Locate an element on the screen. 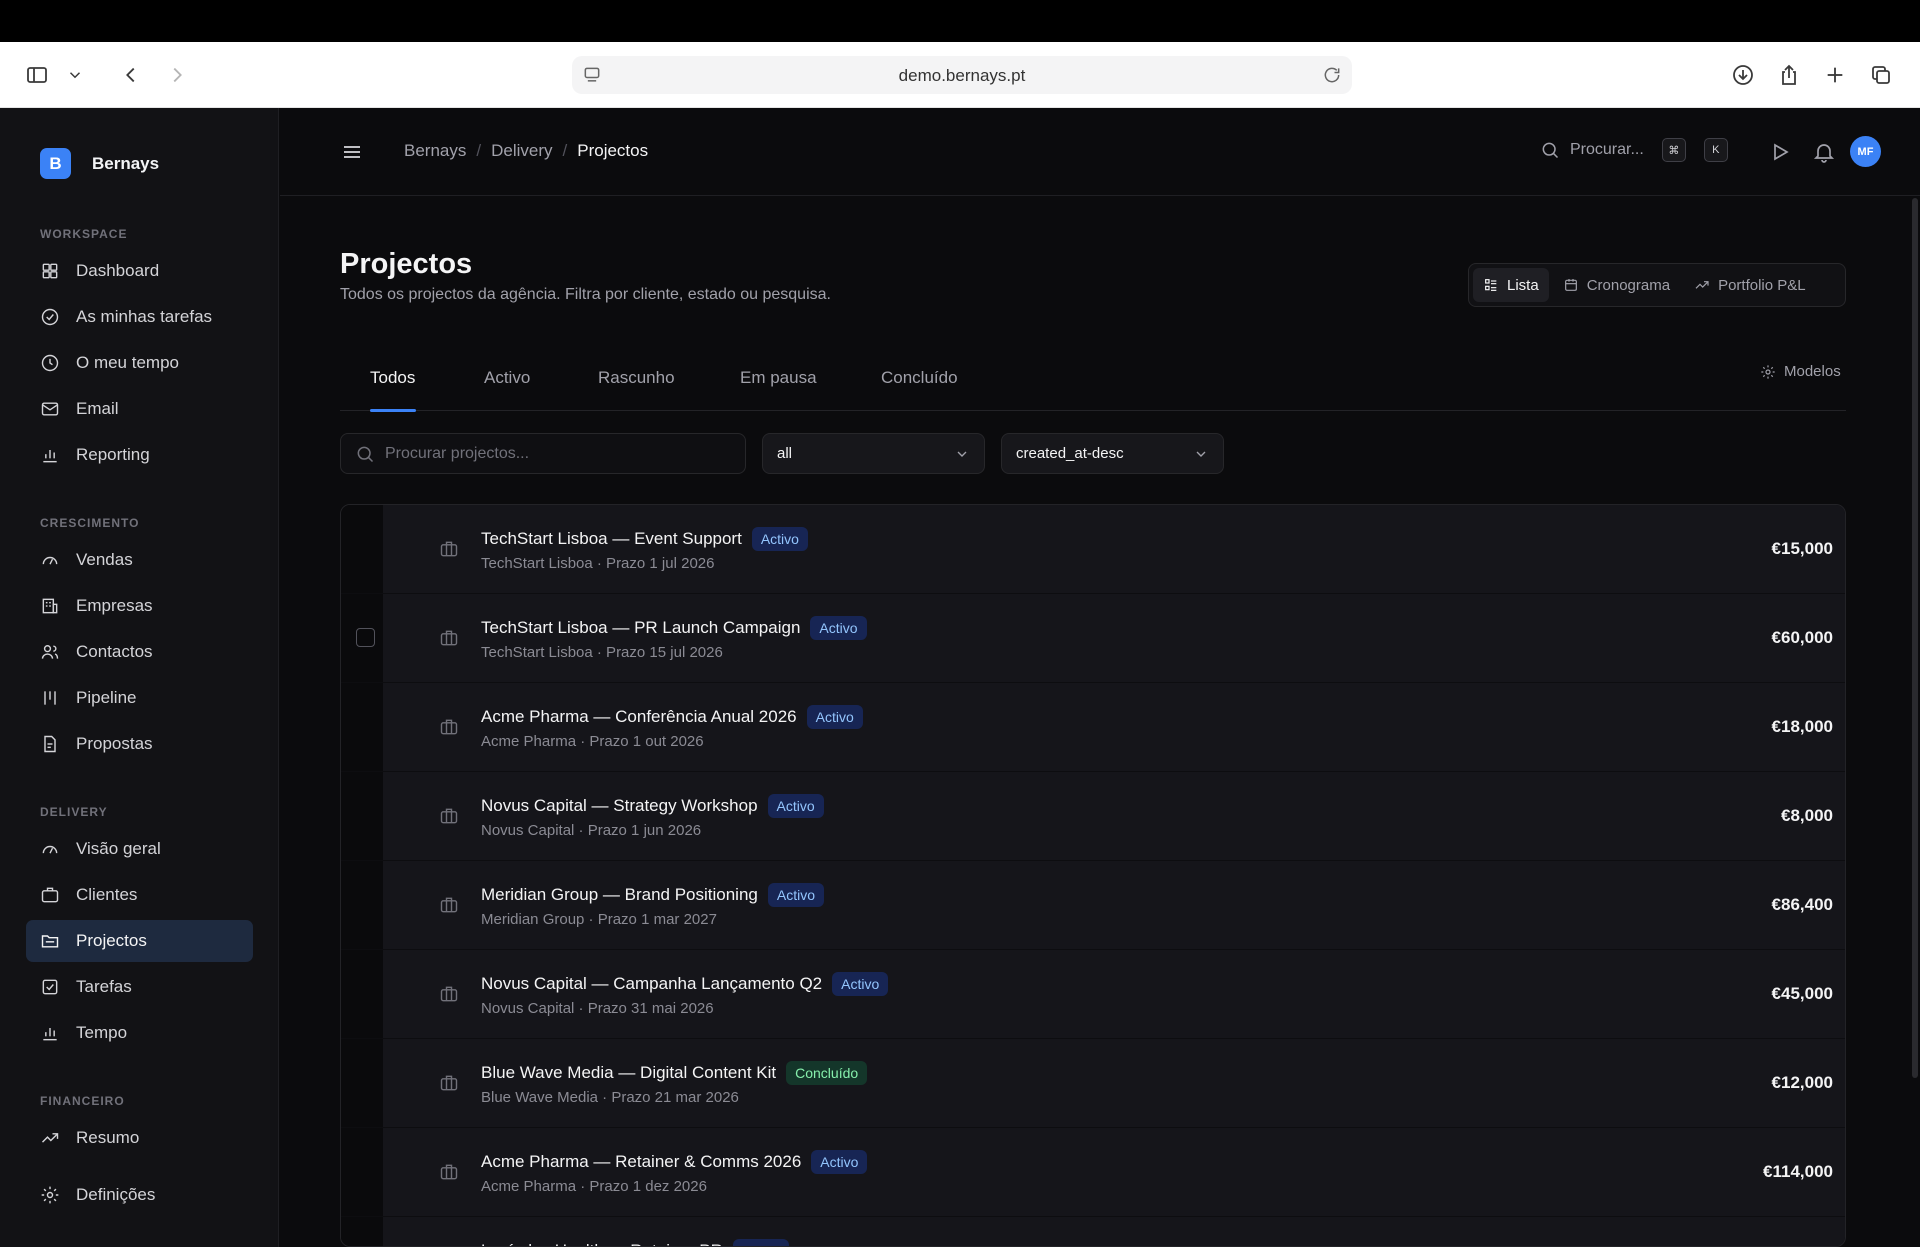  avatar: MF is located at coordinates (1865, 151).